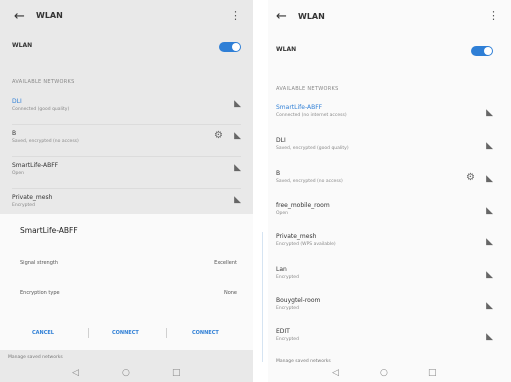  Describe the element at coordinates (49, 230) in the screenshot. I see `dialog-title: SmartLife-ABFF` at that location.